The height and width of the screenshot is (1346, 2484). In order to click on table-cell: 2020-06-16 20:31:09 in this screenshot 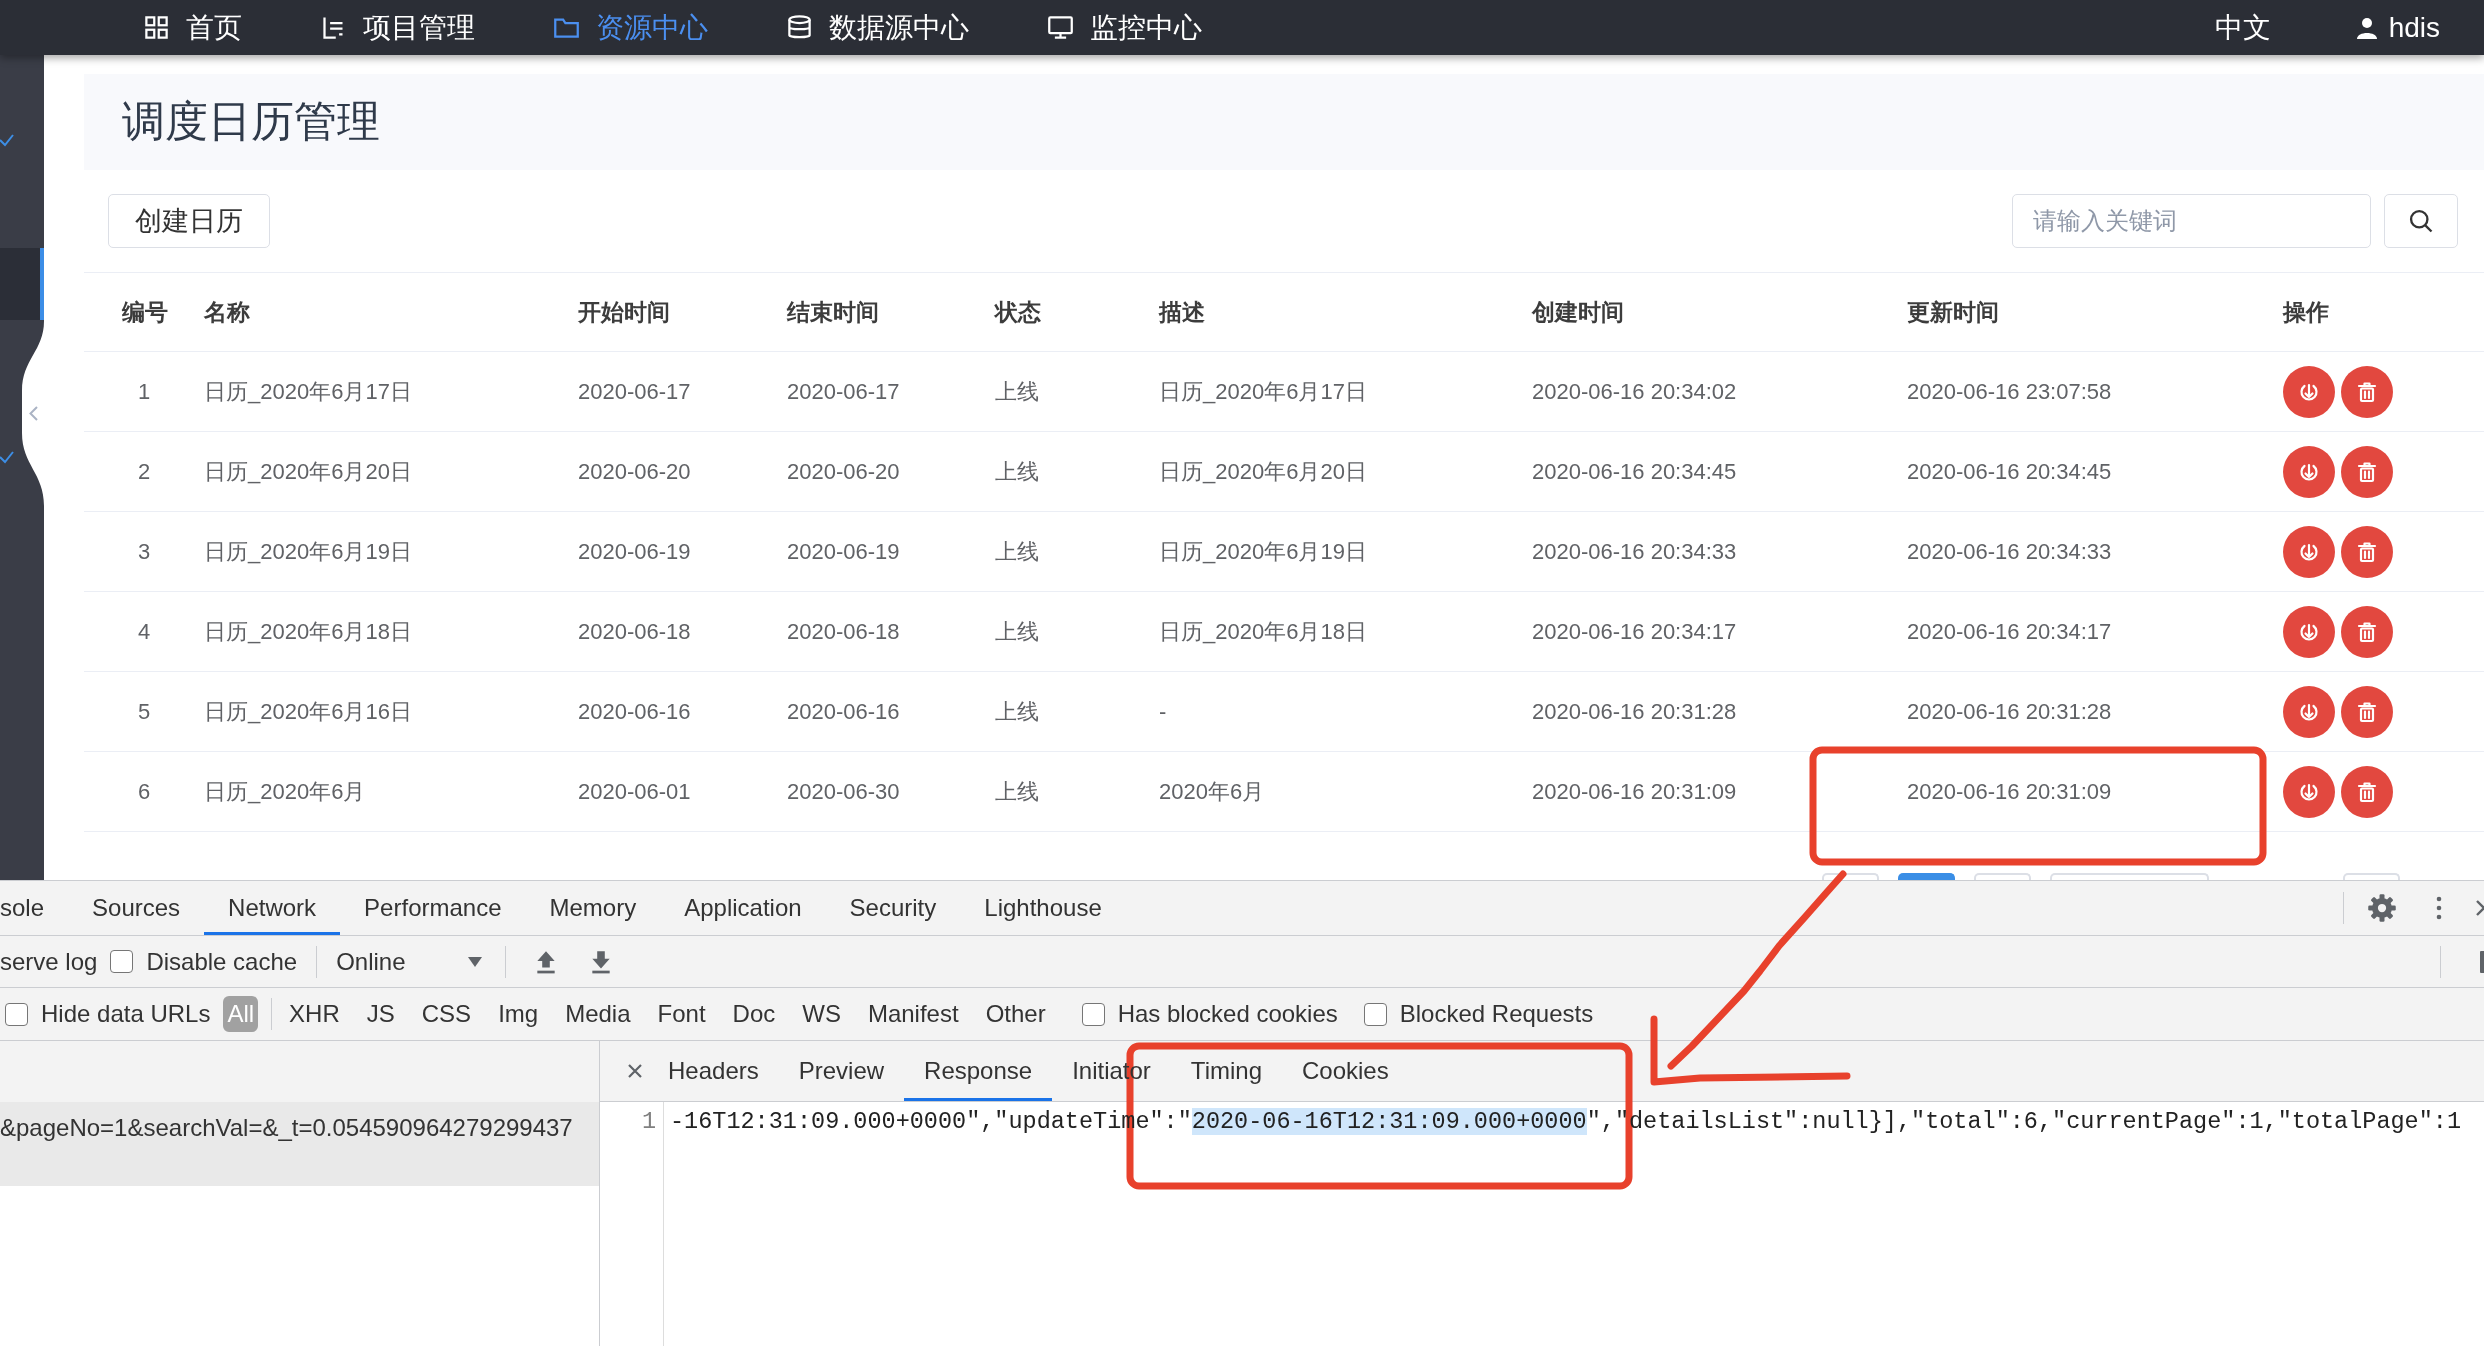, I will do `click(2009, 791)`.